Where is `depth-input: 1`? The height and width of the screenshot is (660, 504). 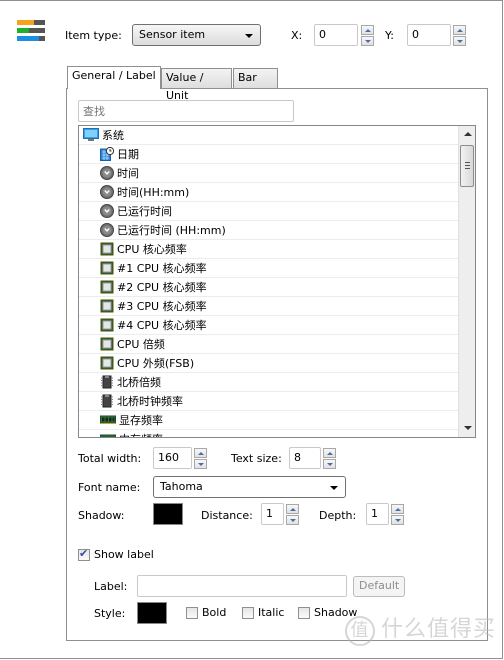
depth-input: 1 is located at coordinates (377, 514).